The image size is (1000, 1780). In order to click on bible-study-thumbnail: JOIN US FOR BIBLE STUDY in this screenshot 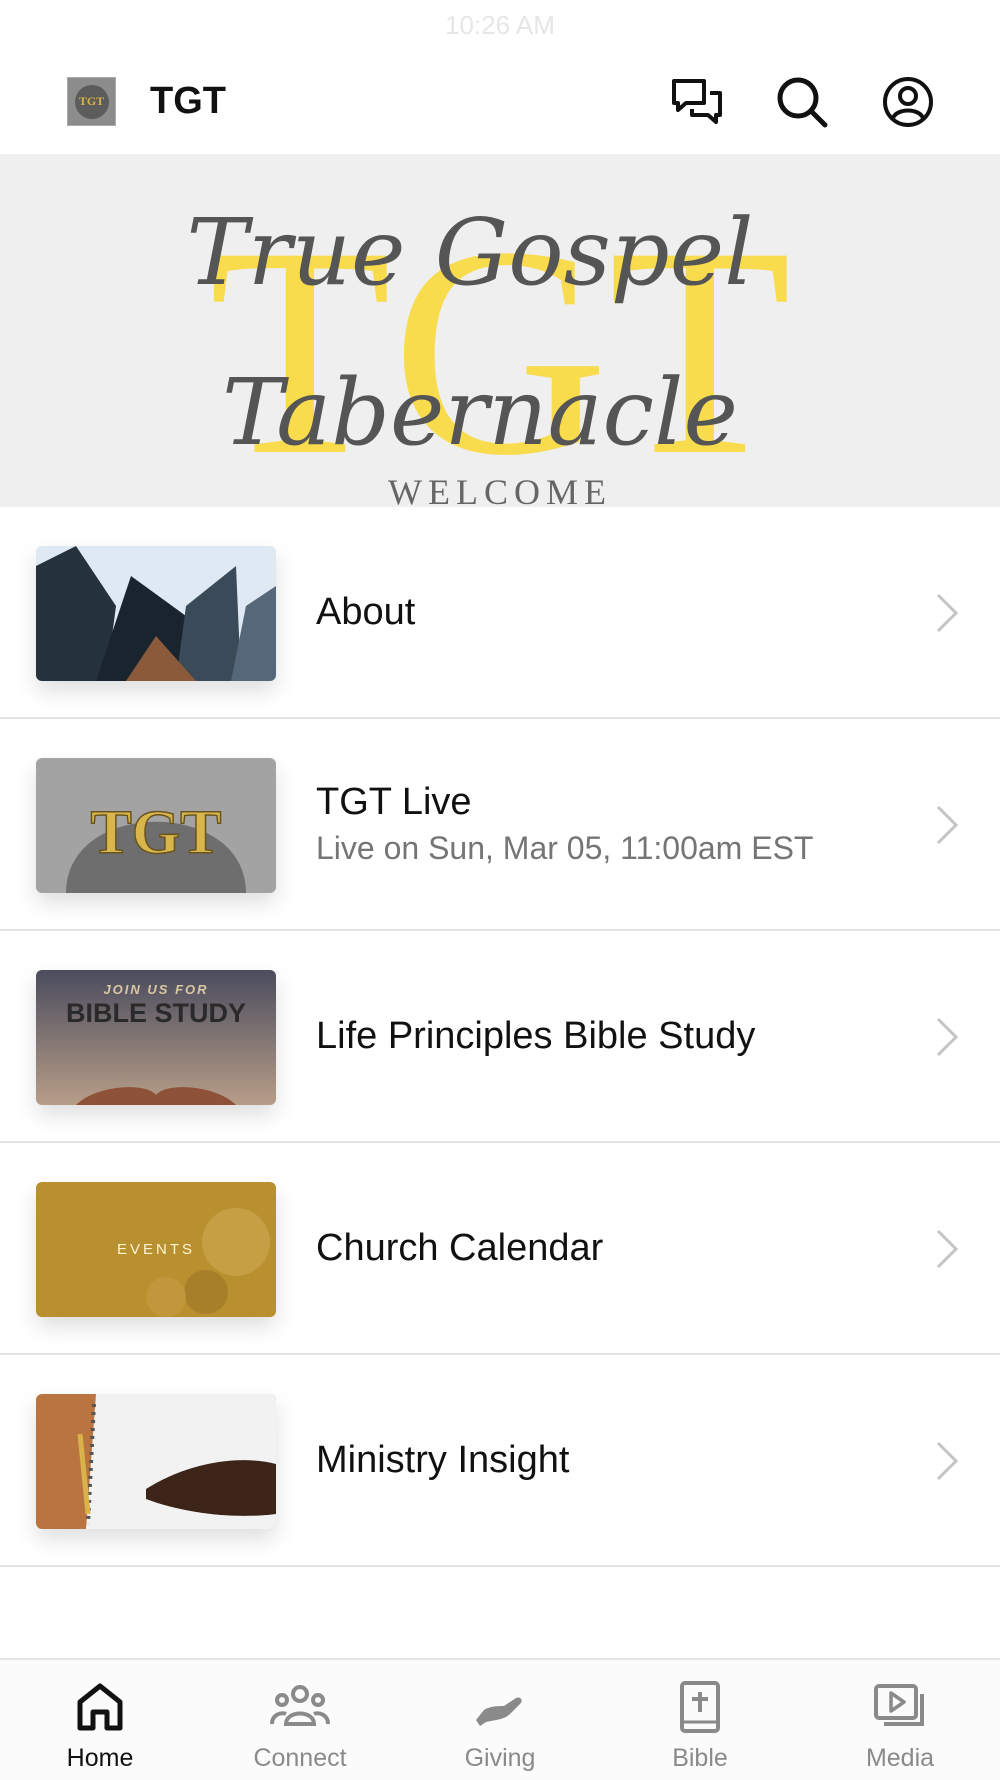, I will do `click(156, 1037)`.